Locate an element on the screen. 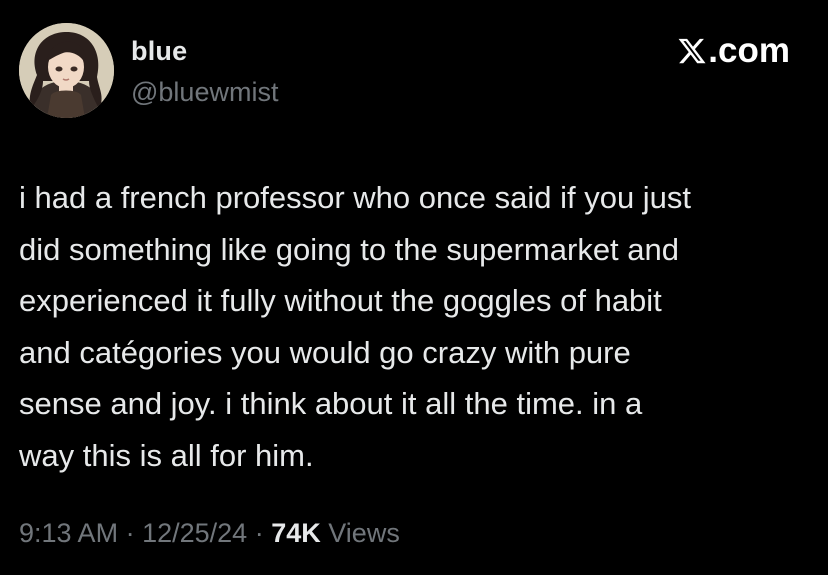 The width and height of the screenshot is (828, 575). anime-girl-avatar-icon is located at coordinates (66, 70).